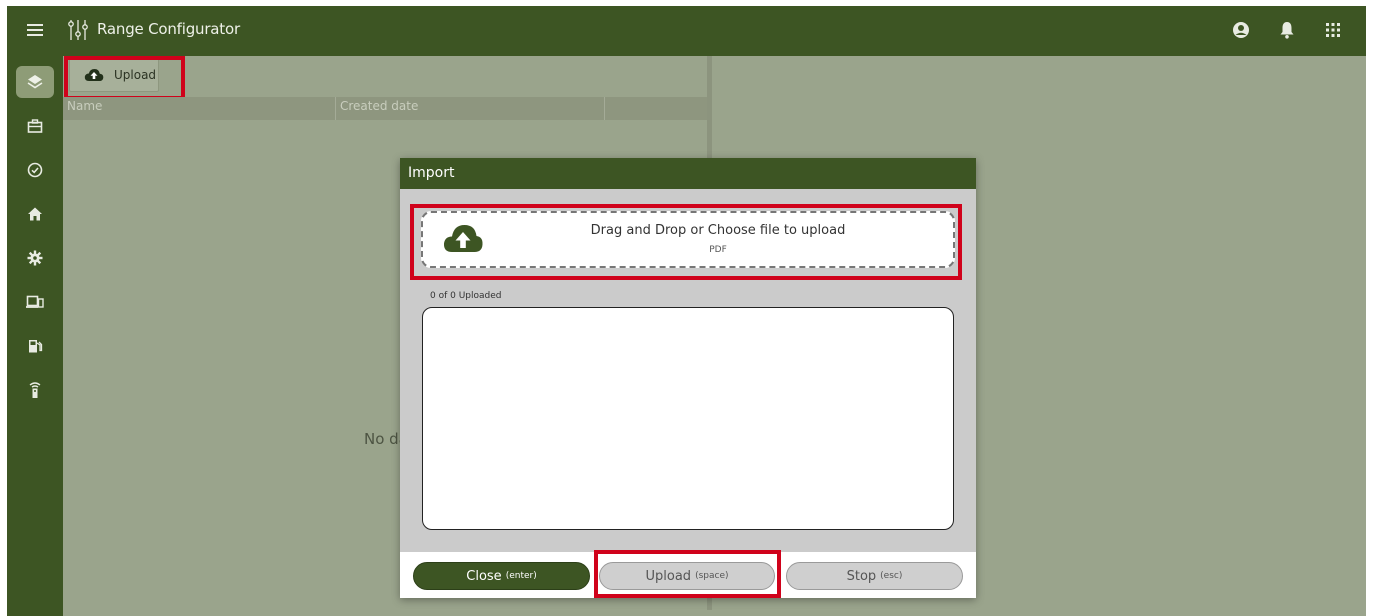 The height and width of the screenshot is (616, 1373). What do you see at coordinates (688, 173) in the screenshot?
I see `dialog-title: Import` at bounding box center [688, 173].